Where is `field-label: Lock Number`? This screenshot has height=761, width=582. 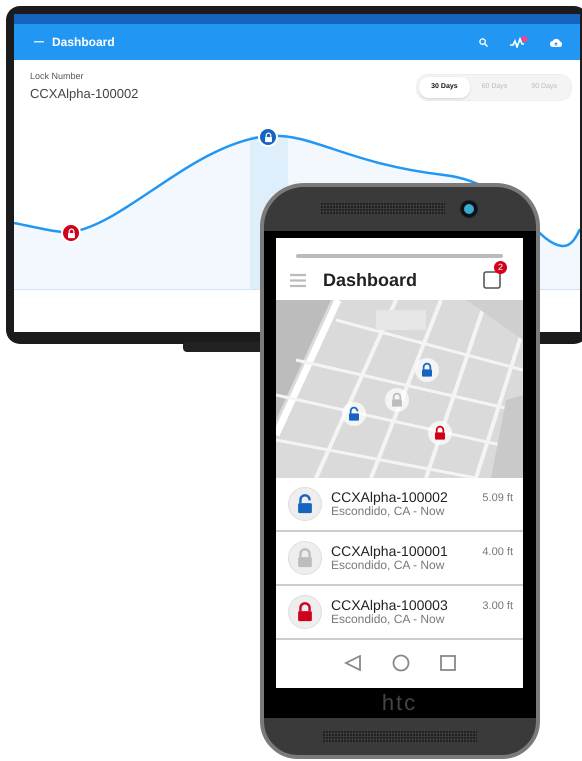 field-label: Lock Number is located at coordinates (57, 76).